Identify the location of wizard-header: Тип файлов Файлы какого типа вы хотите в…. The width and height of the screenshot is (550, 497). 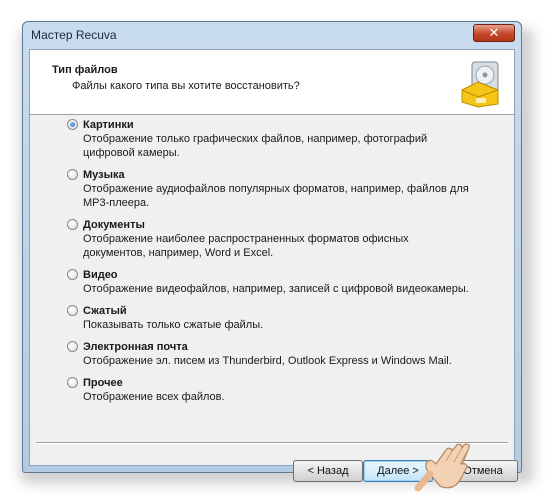
(272, 82).